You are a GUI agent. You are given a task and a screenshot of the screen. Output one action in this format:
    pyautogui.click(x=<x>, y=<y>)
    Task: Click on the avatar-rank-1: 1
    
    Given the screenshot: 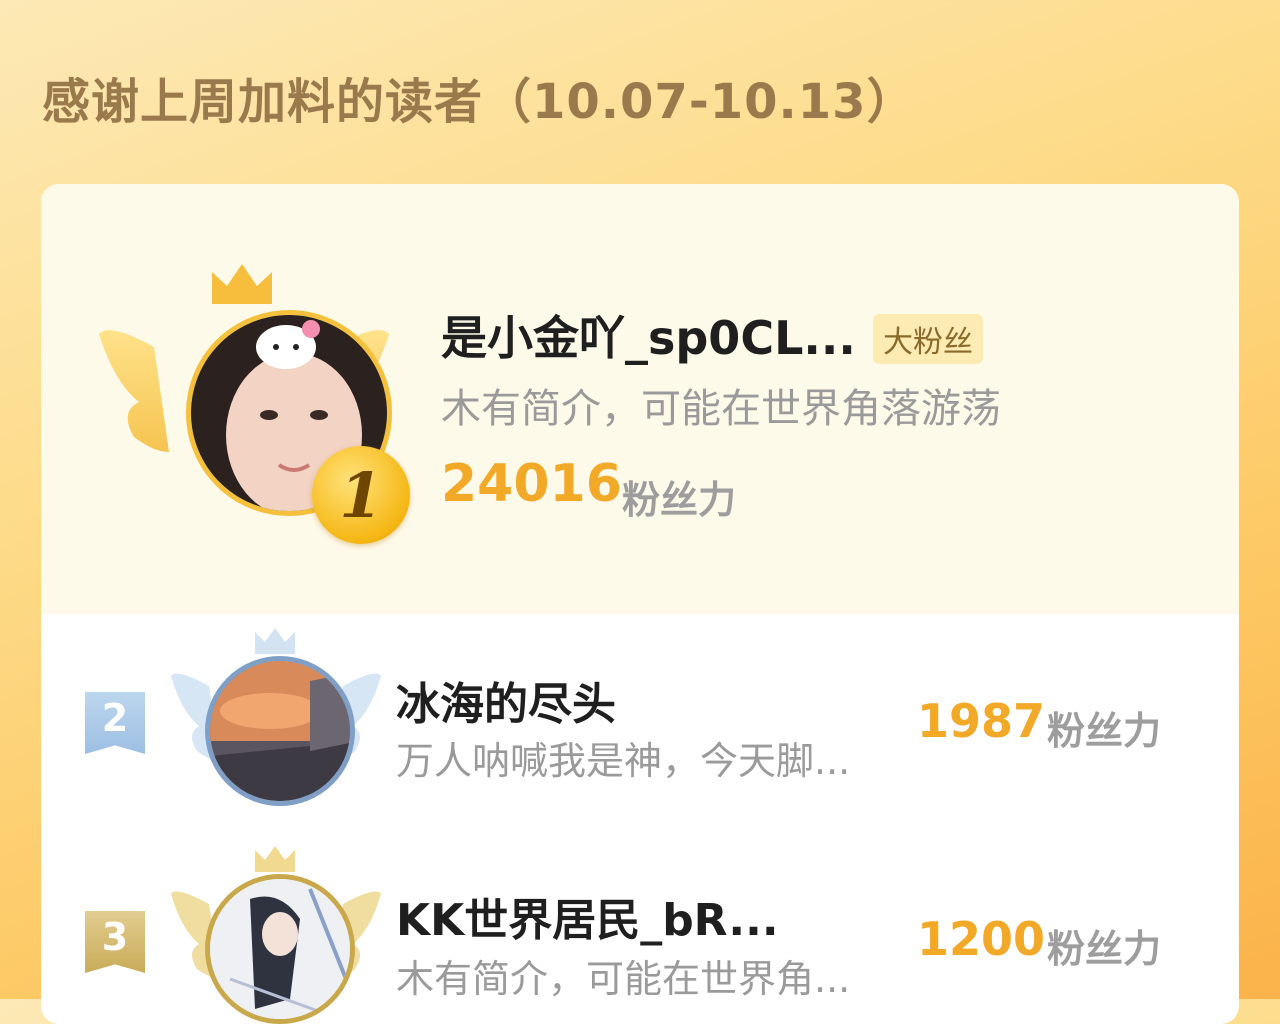 What is the action you would take?
    pyautogui.click(x=254, y=403)
    